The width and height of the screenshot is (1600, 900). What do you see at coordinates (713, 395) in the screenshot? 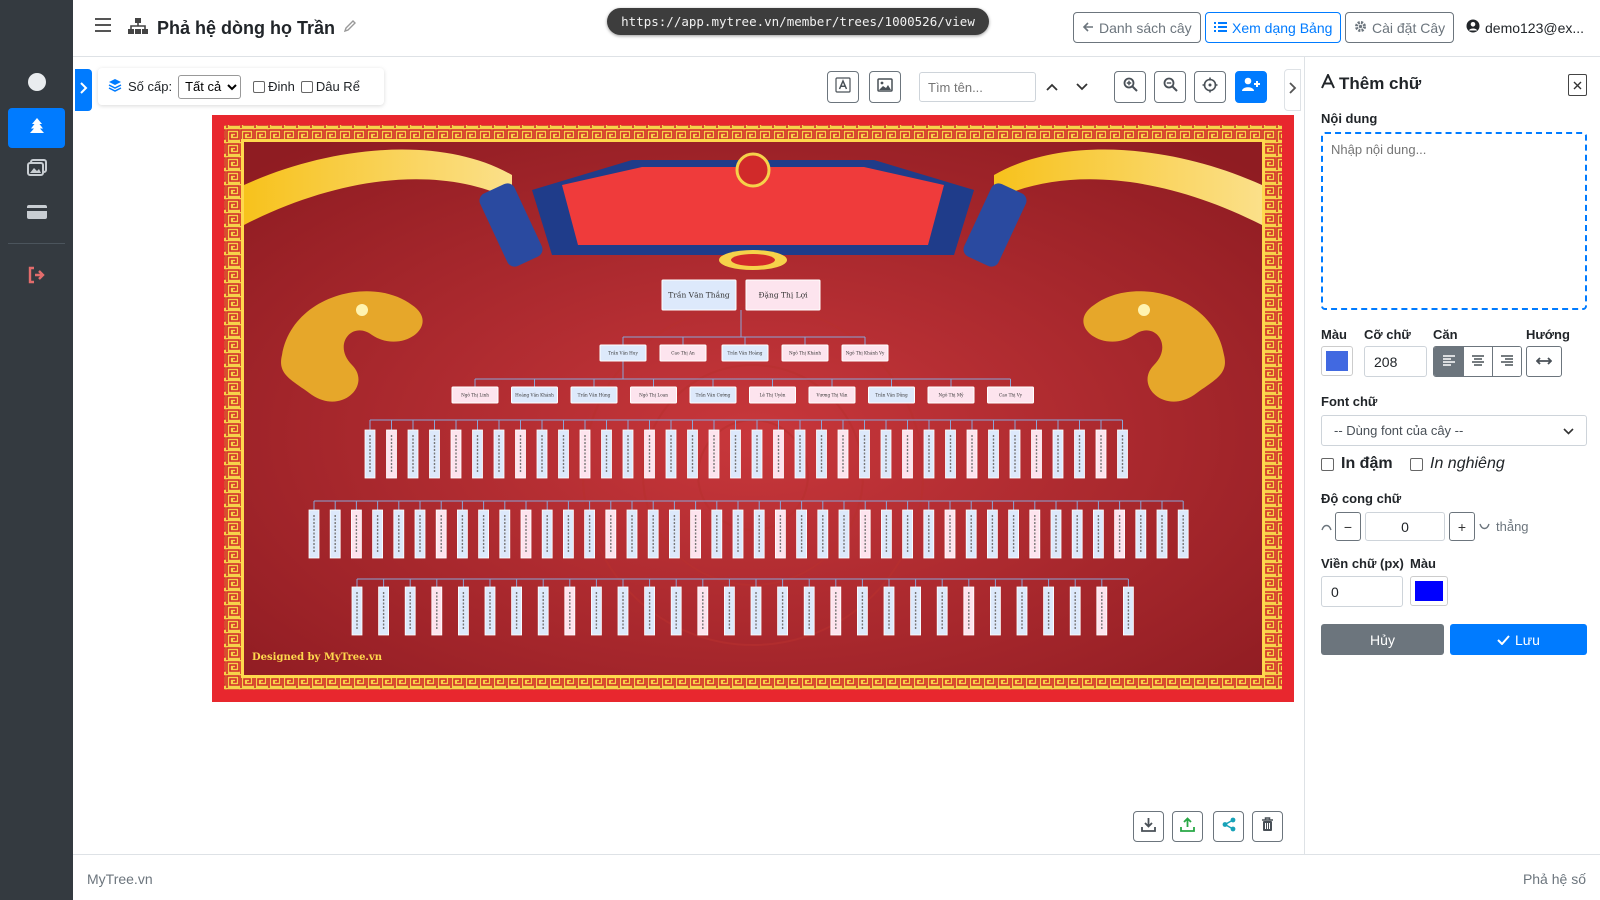
I see `tree-node: Trần Văn Cường` at bounding box center [713, 395].